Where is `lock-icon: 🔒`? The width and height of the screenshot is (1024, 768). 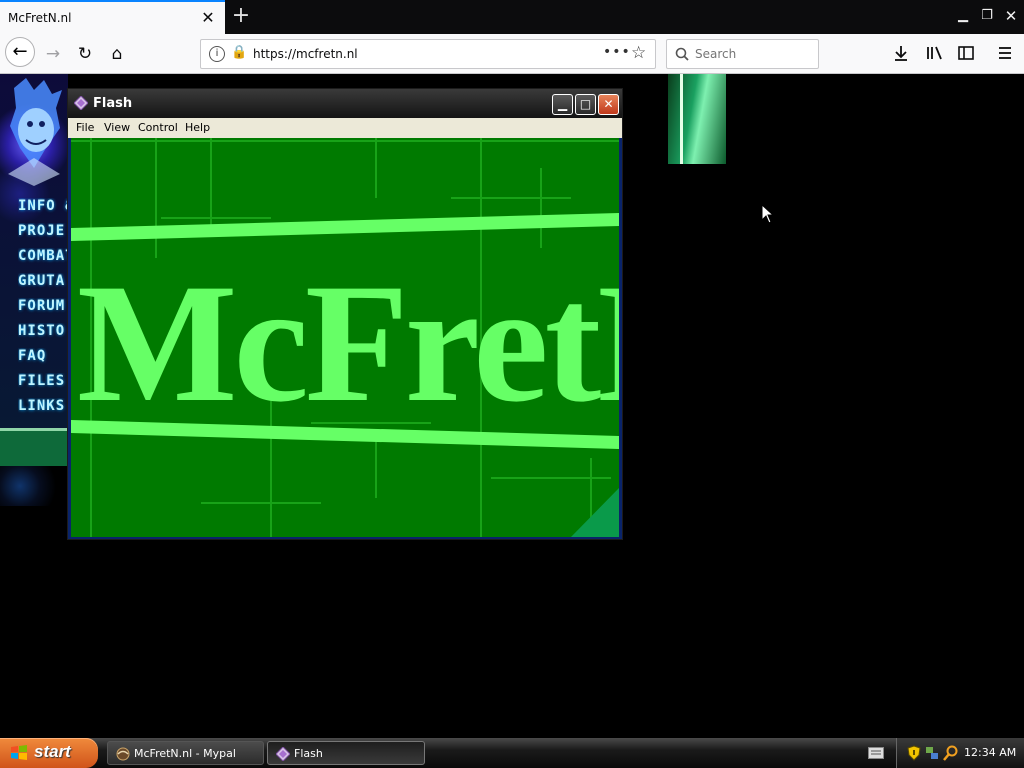
lock-icon: 🔒 is located at coordinates (239, 52).